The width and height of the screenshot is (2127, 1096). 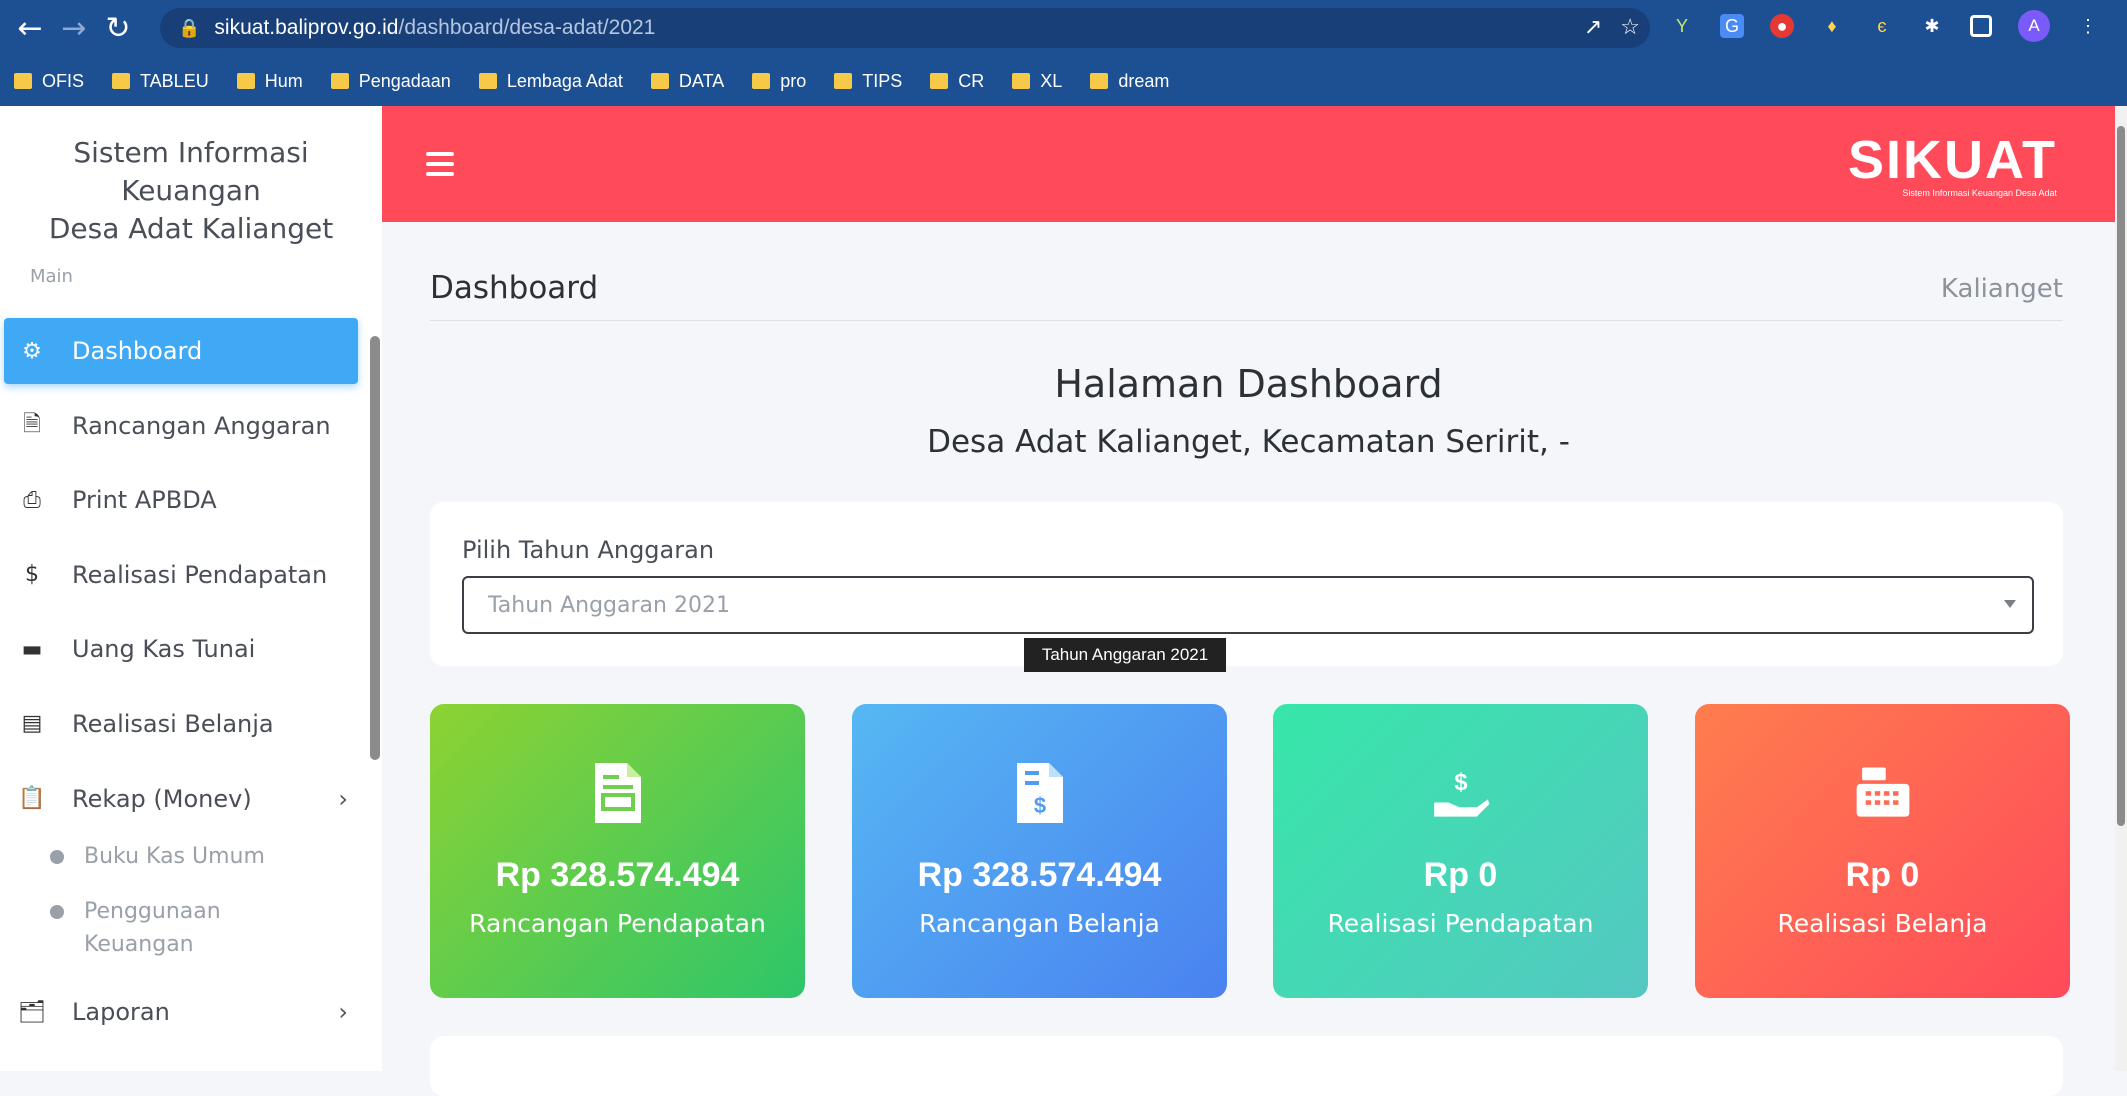 What do you see at coordinates (440, 167) in the screenshot?
I see `menu-toggle-icon` at bounding box center [440, 167].